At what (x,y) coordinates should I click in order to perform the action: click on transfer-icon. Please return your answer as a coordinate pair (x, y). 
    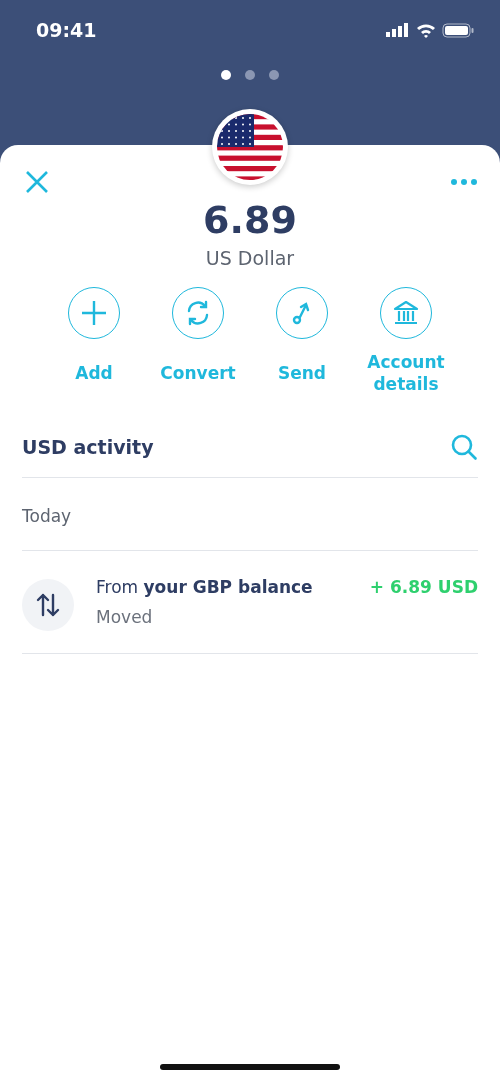
    Looking at the image, I should click on (48, 605).